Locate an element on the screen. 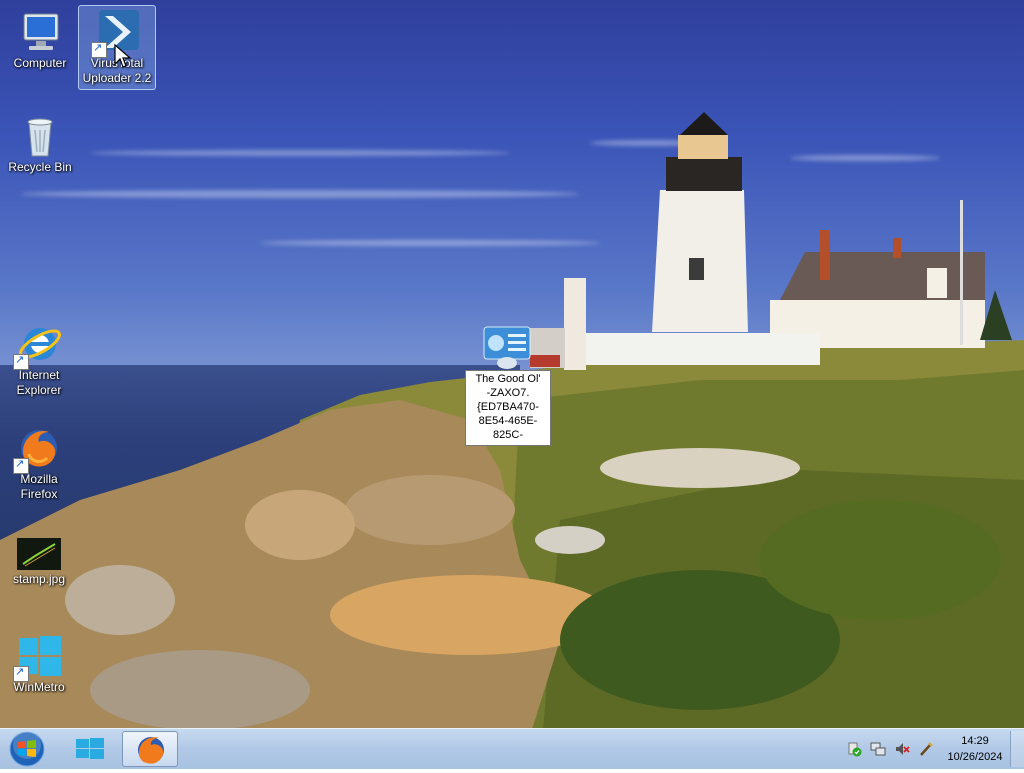 The image size is (1024, 773). taskbar: 14:29 10/26/2024 is located at coordinates (512, 748).